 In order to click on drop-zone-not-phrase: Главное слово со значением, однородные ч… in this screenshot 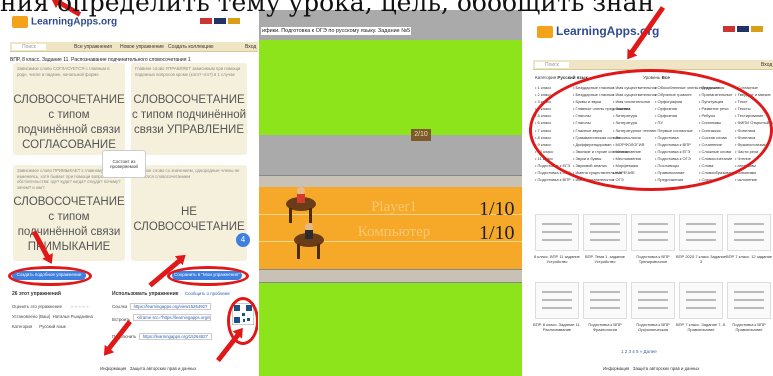, I will do `click(189, 213)`.